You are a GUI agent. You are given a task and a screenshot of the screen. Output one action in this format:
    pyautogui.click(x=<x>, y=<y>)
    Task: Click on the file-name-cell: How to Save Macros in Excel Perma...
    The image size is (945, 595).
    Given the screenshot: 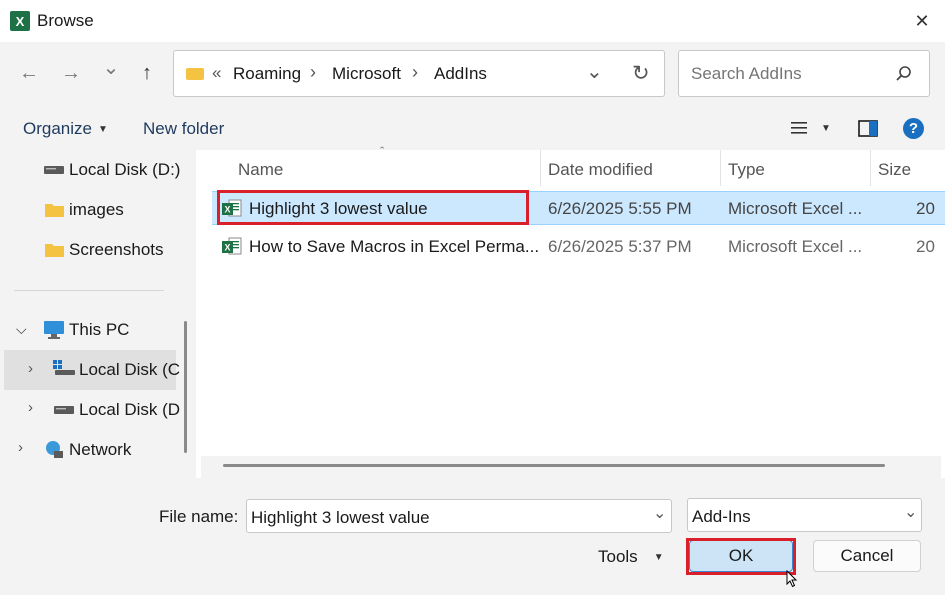 What is the action you would take?
    pyautogui.click(x=394, y=246)
    